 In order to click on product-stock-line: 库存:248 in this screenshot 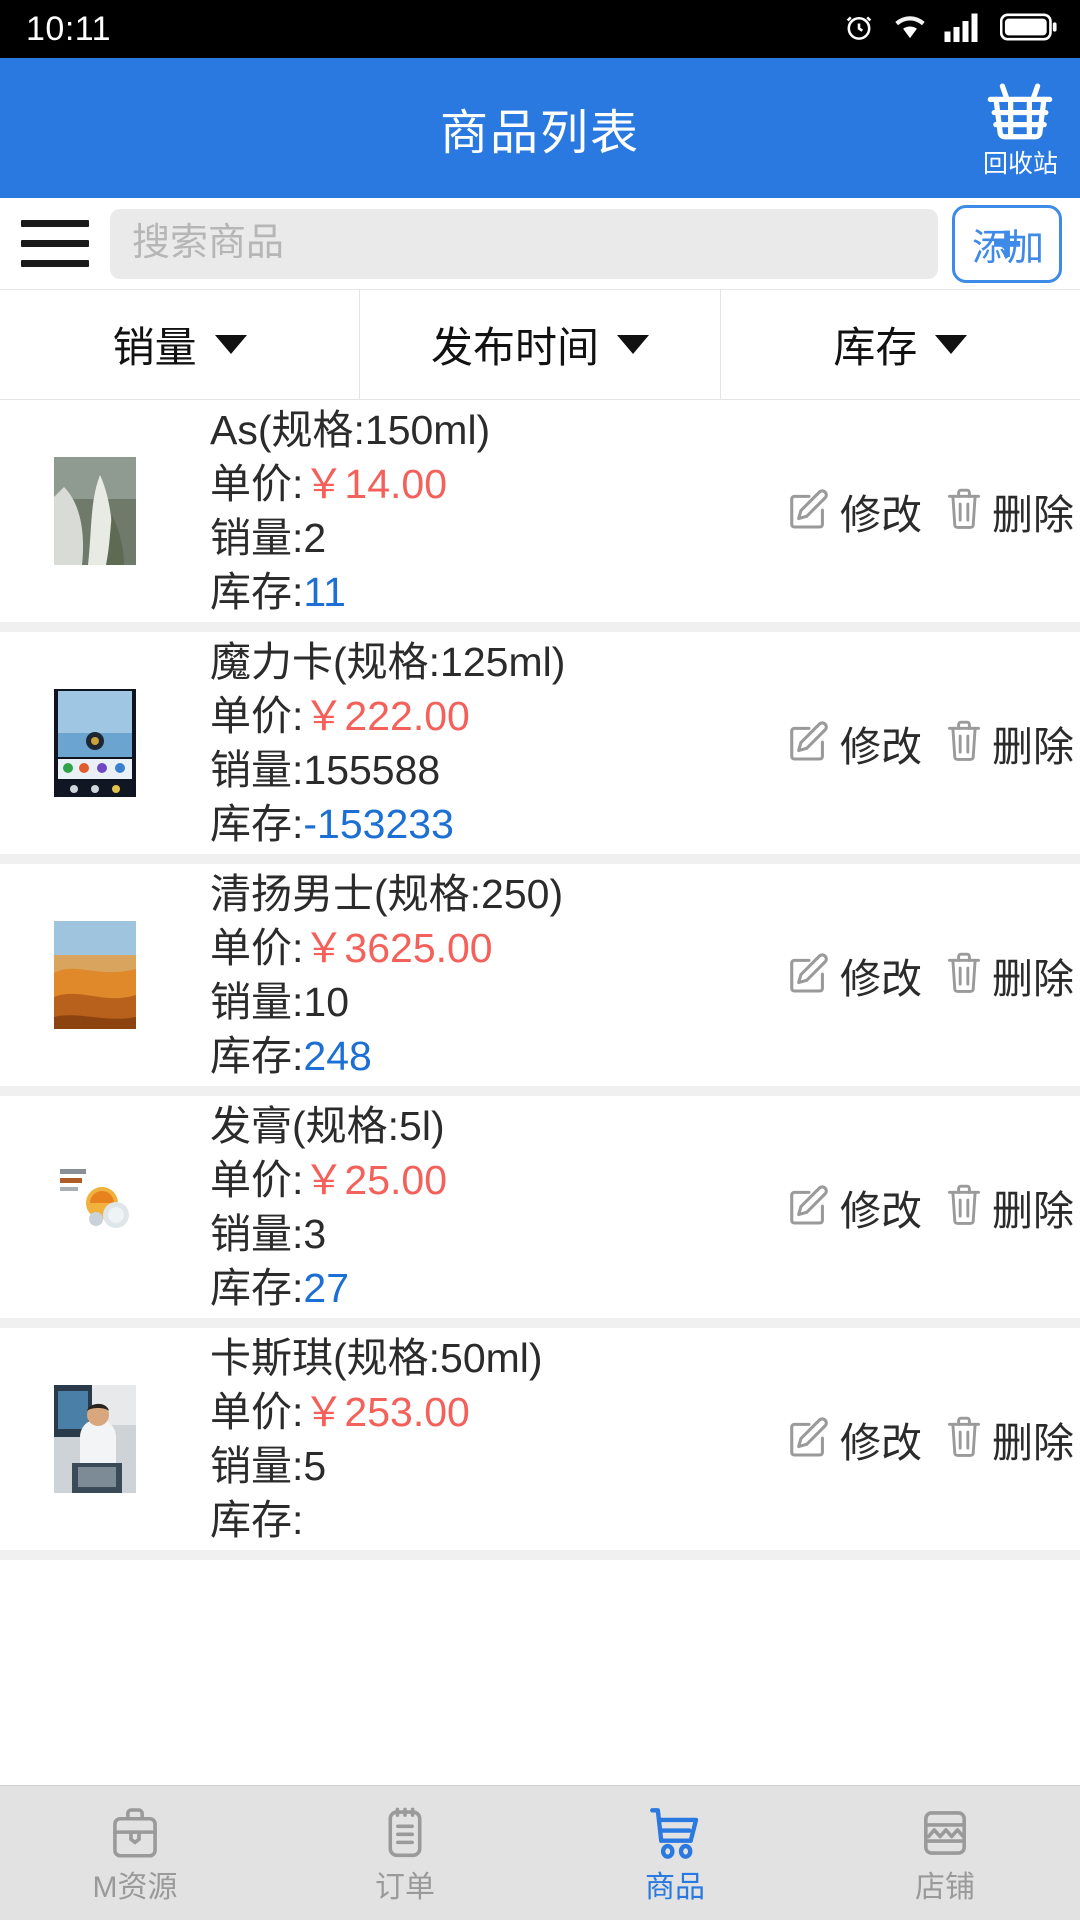, I will do `click(498, 1056)`.